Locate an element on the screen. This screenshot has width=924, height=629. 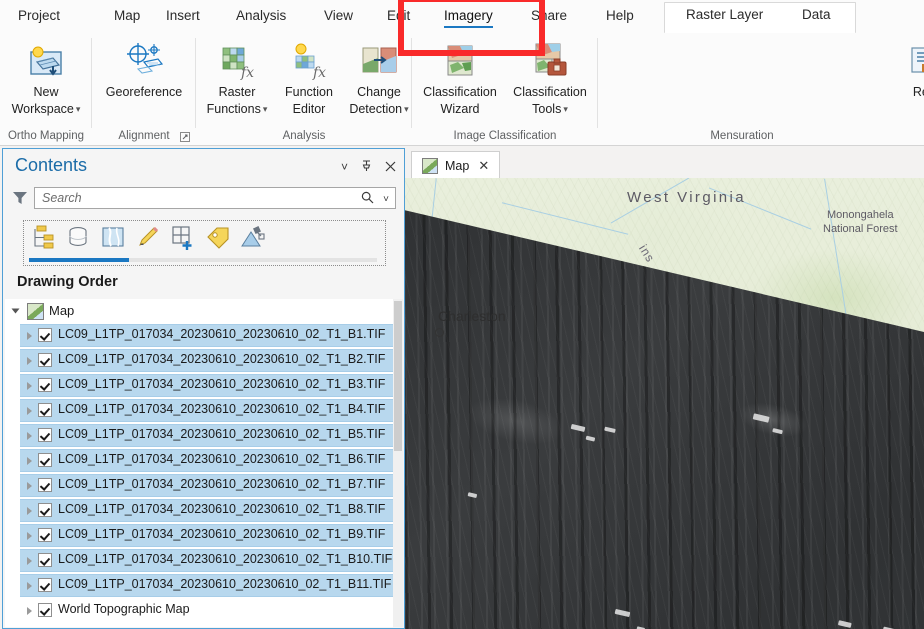
contents-toolbar-scrollbar is located at coordinates (203, 260).